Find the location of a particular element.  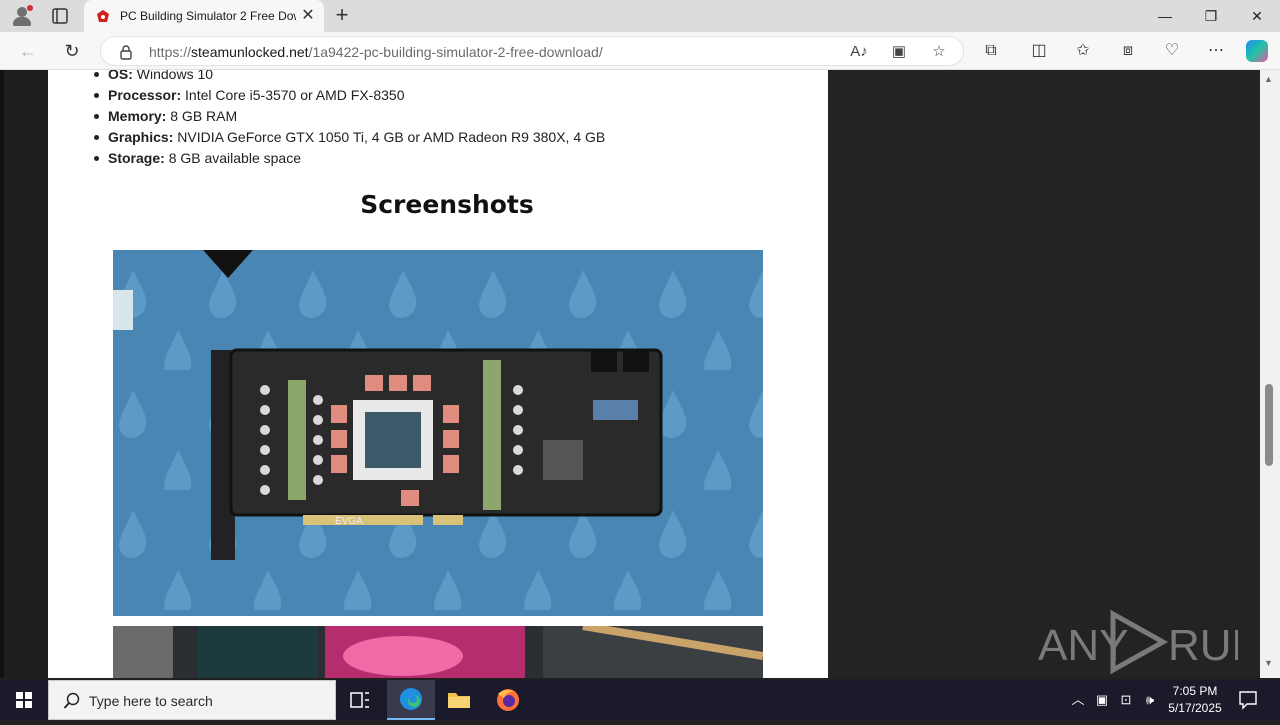

collections-icon: ⧈ is located at coordinates (1128, 51).